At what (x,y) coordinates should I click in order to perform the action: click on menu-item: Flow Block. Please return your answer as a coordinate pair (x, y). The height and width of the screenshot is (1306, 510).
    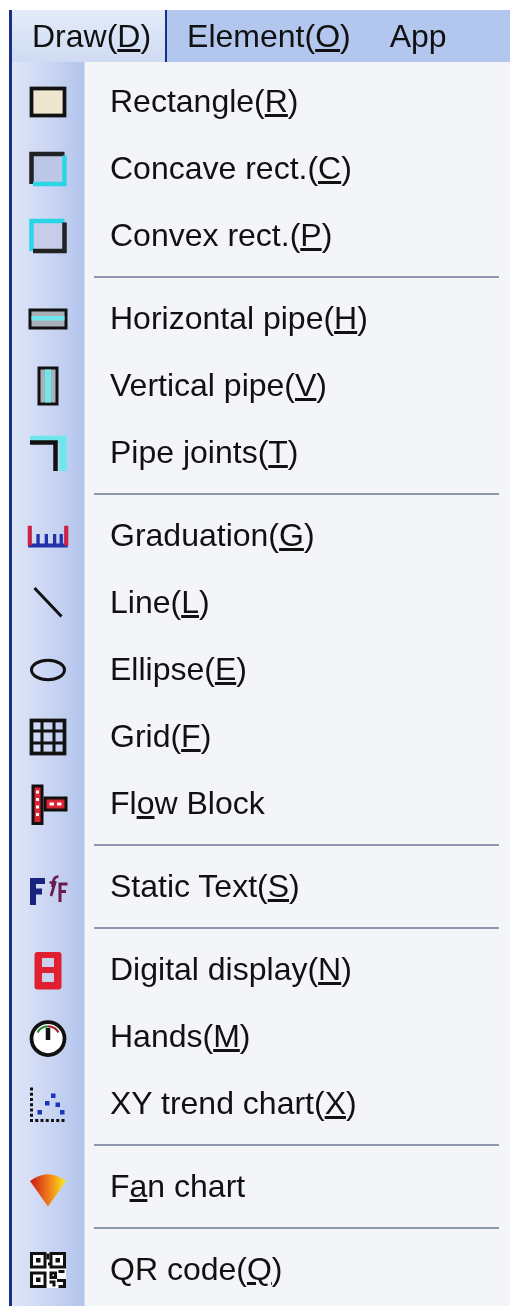
    Looking at the image, I should click on (187, 803).